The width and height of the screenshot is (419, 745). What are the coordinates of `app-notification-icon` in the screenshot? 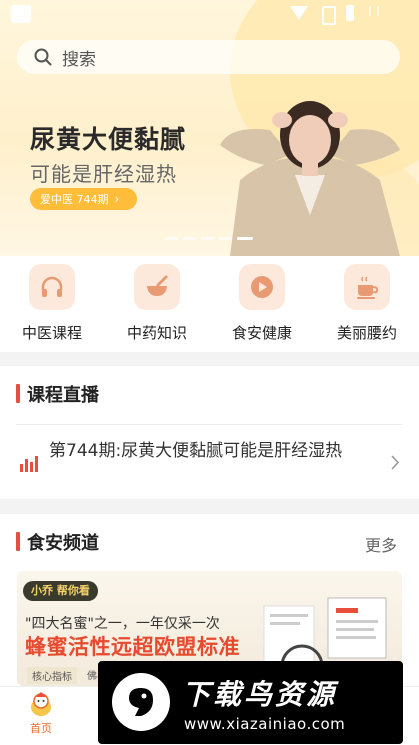 It's located at (21, 14).